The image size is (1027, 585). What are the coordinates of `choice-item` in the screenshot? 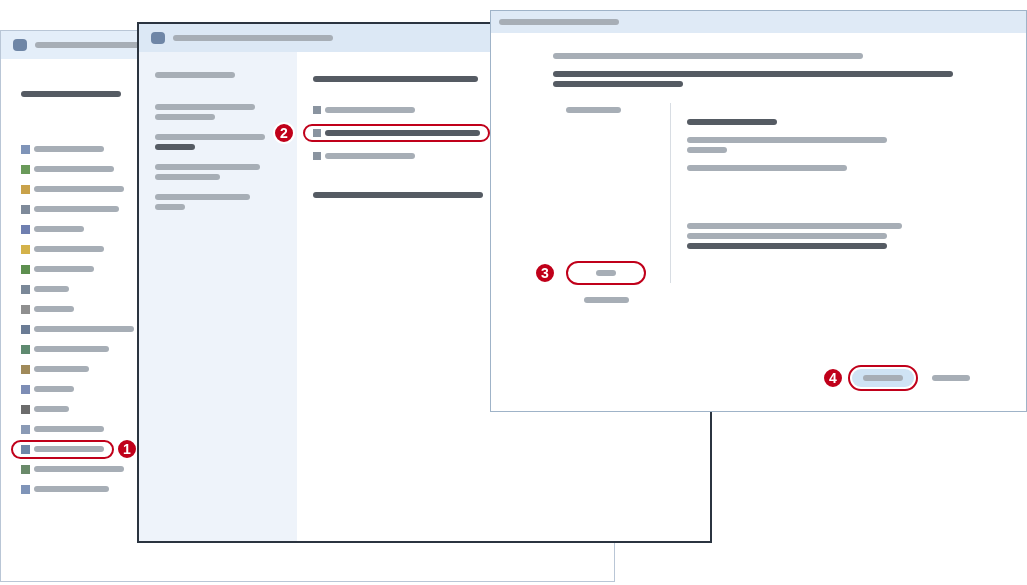 It's located at (606, 273).